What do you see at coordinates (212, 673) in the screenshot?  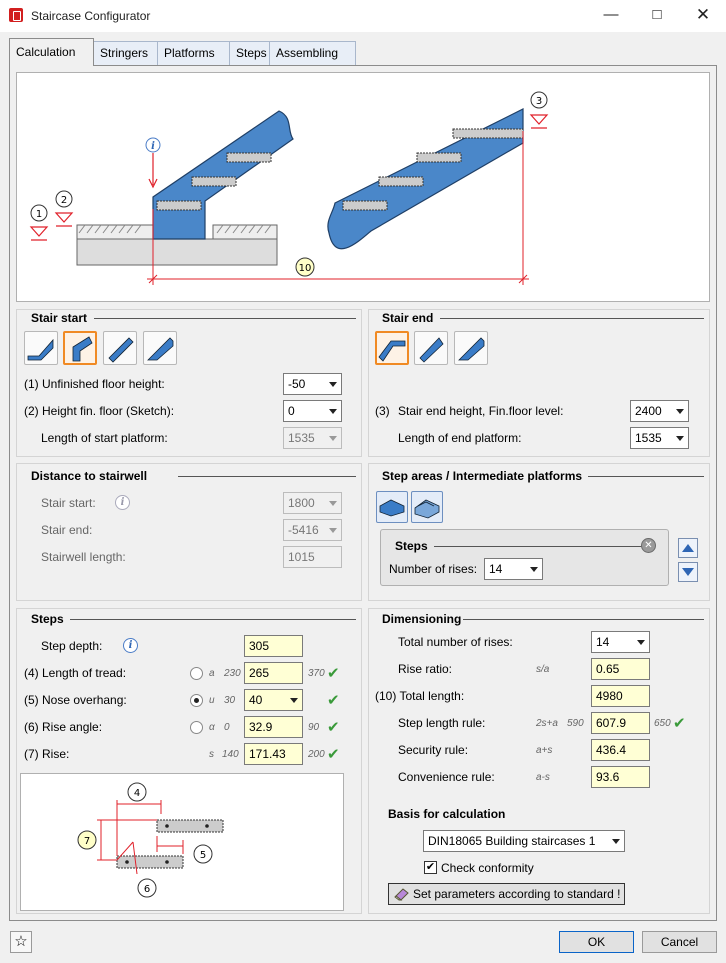 I see `tread-symbol: a` at bounding box center [212, 673].